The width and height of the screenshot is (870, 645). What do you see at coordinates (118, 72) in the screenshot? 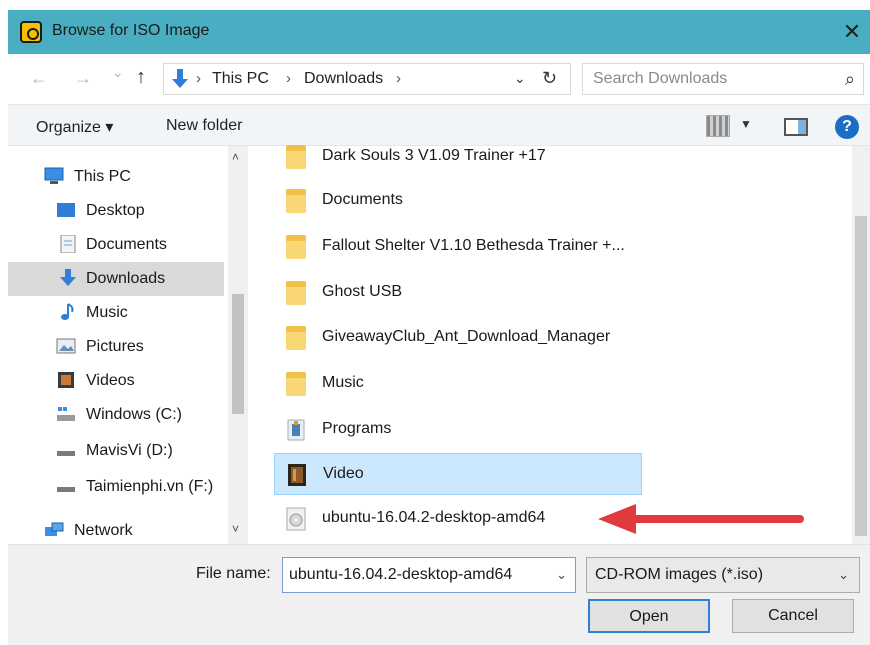
I see `recent-locations-button: ⌄` at bounding box center [118, 72].